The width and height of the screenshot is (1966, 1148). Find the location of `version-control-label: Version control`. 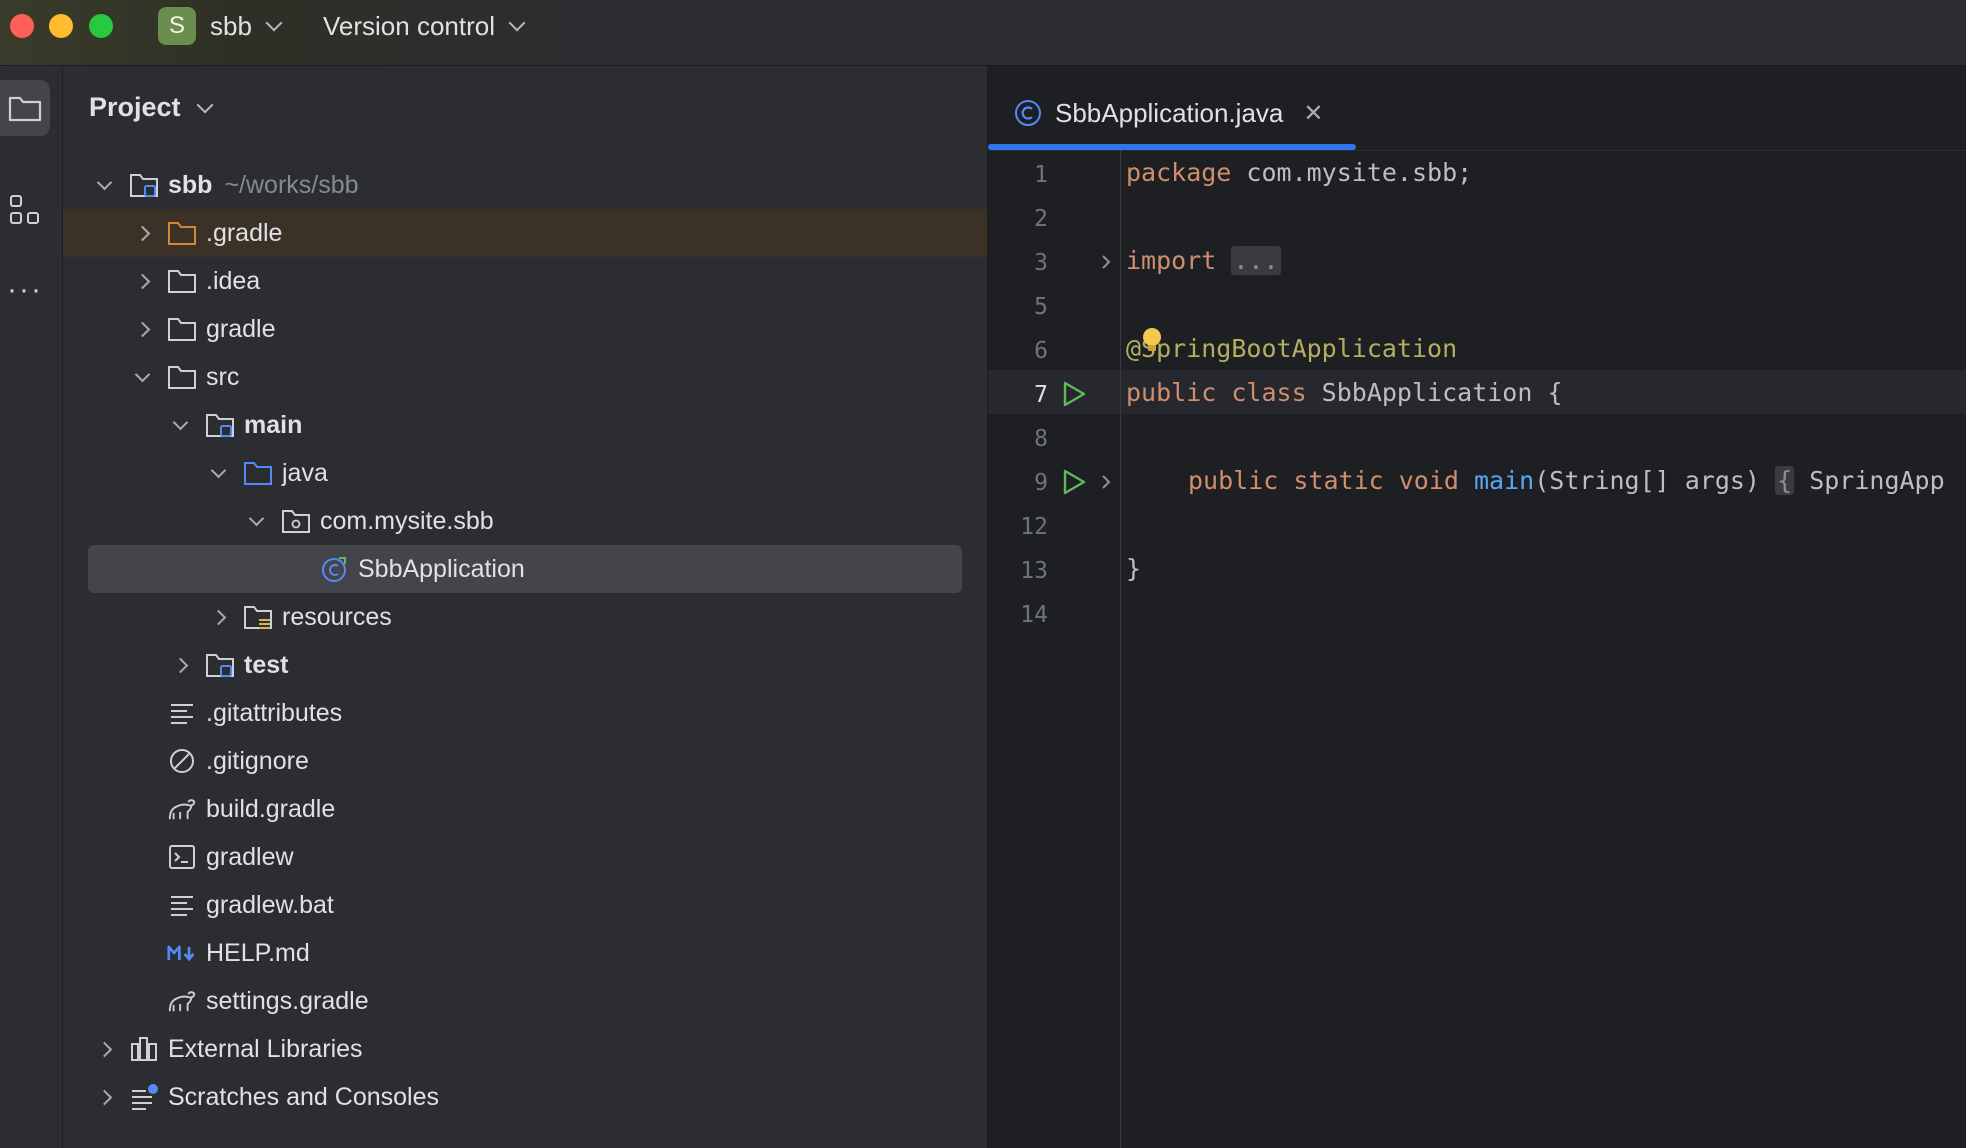

version-control-label: Version control is located at coordinates (409, 25).